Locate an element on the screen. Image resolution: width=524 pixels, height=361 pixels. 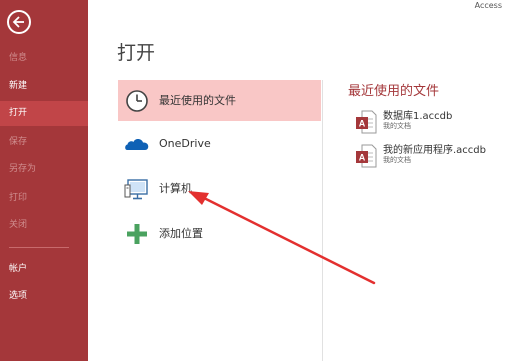
nav-info: 信息 is located at coordinates (44, 58).